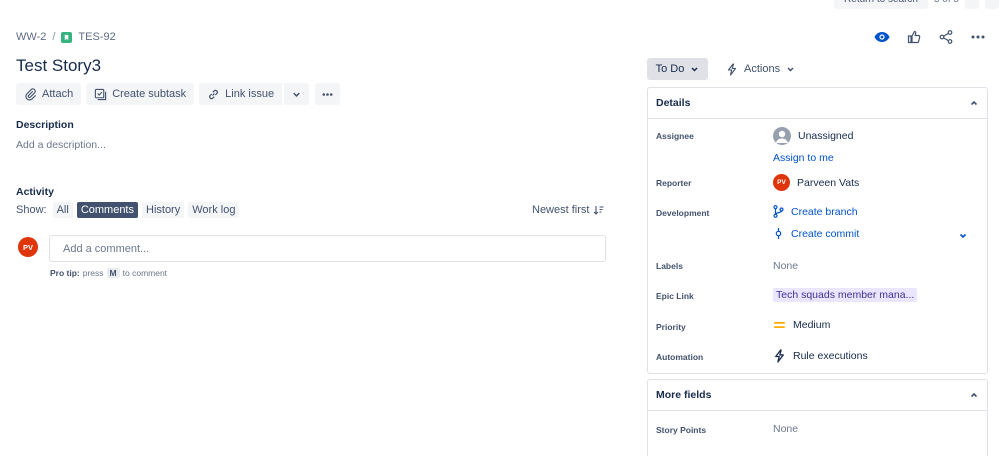 This screenshot has width=999, height=456. What do you see at coordinates (914, 37) in the screenshot?
I see `vote-thumbs-up-icon` at bounding box center [914, 37].